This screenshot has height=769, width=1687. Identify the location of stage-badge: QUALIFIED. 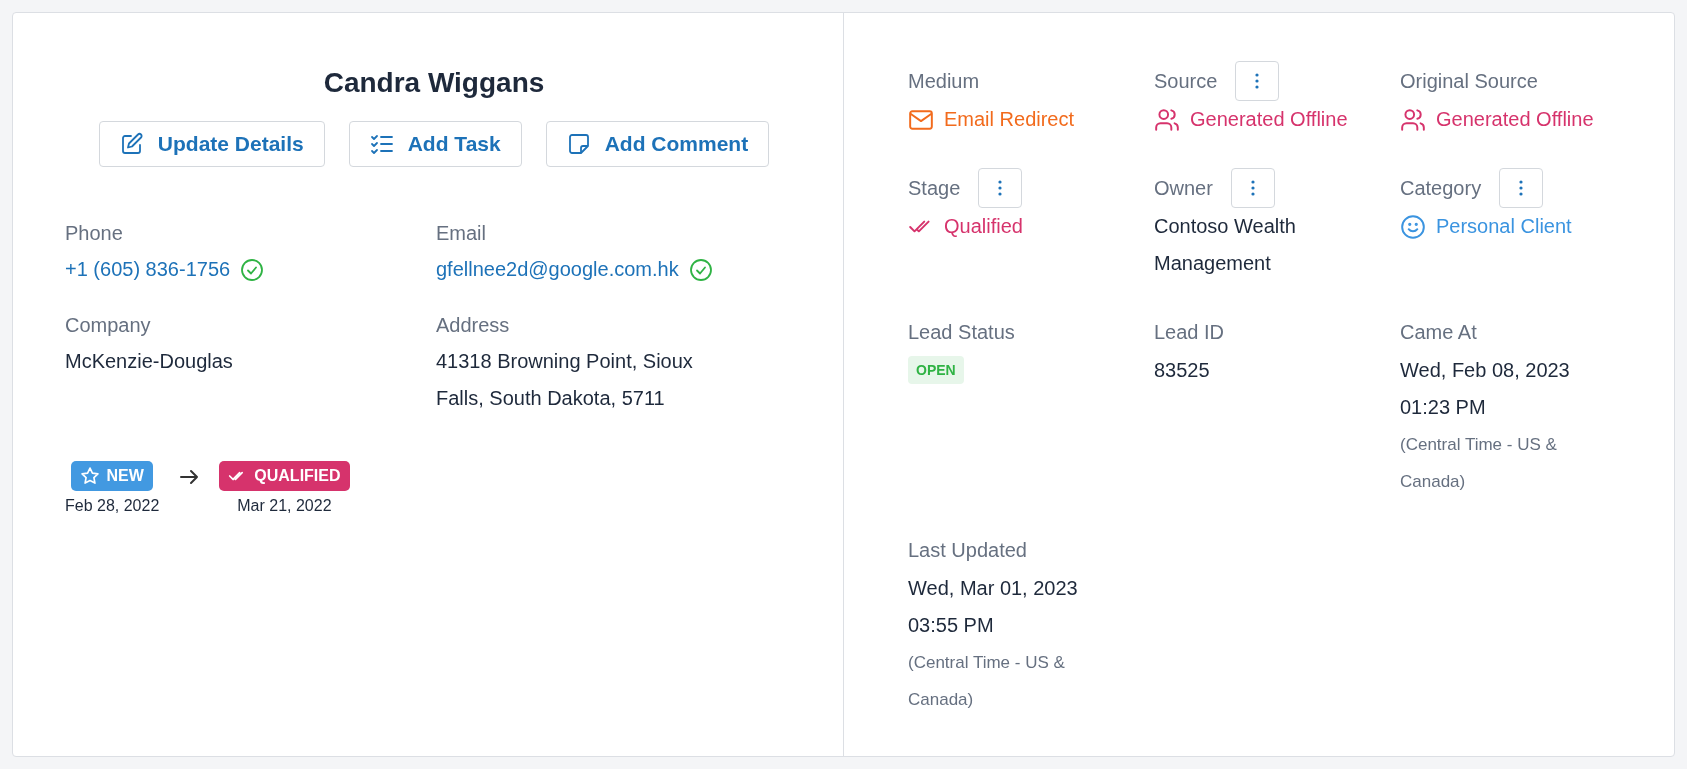
(284, 476).